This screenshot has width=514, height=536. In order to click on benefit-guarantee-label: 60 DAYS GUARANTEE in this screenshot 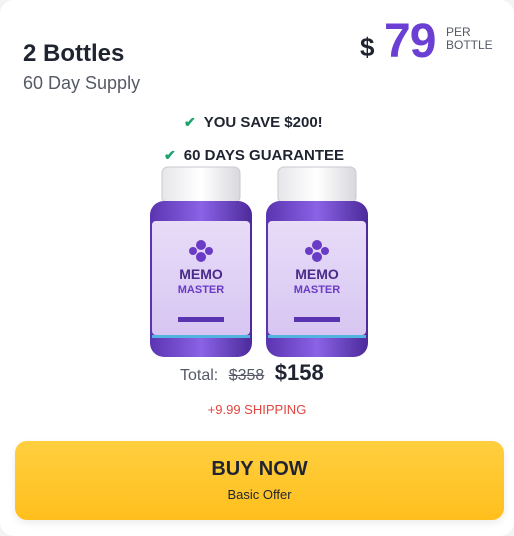, I will do `click(264, 155)`.